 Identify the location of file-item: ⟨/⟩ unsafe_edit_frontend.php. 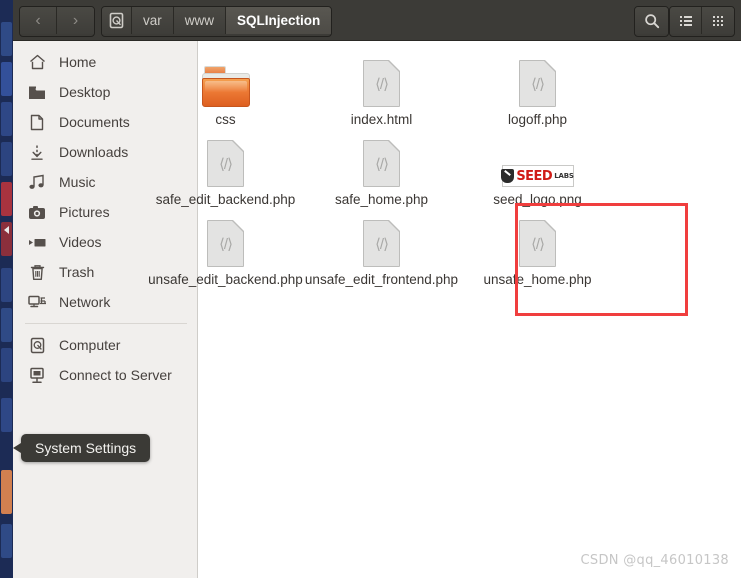
(381, 251).